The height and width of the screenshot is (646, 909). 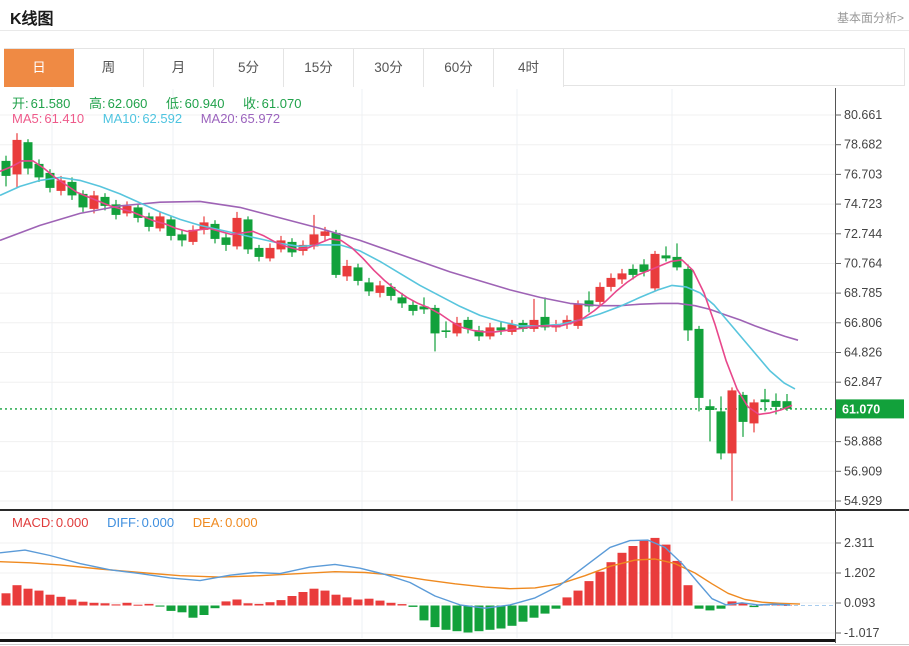 What do you see at coordinates (859, 573) in the screenshot?
I see `svg-text: 1.202` at bounding box center [859, 573].